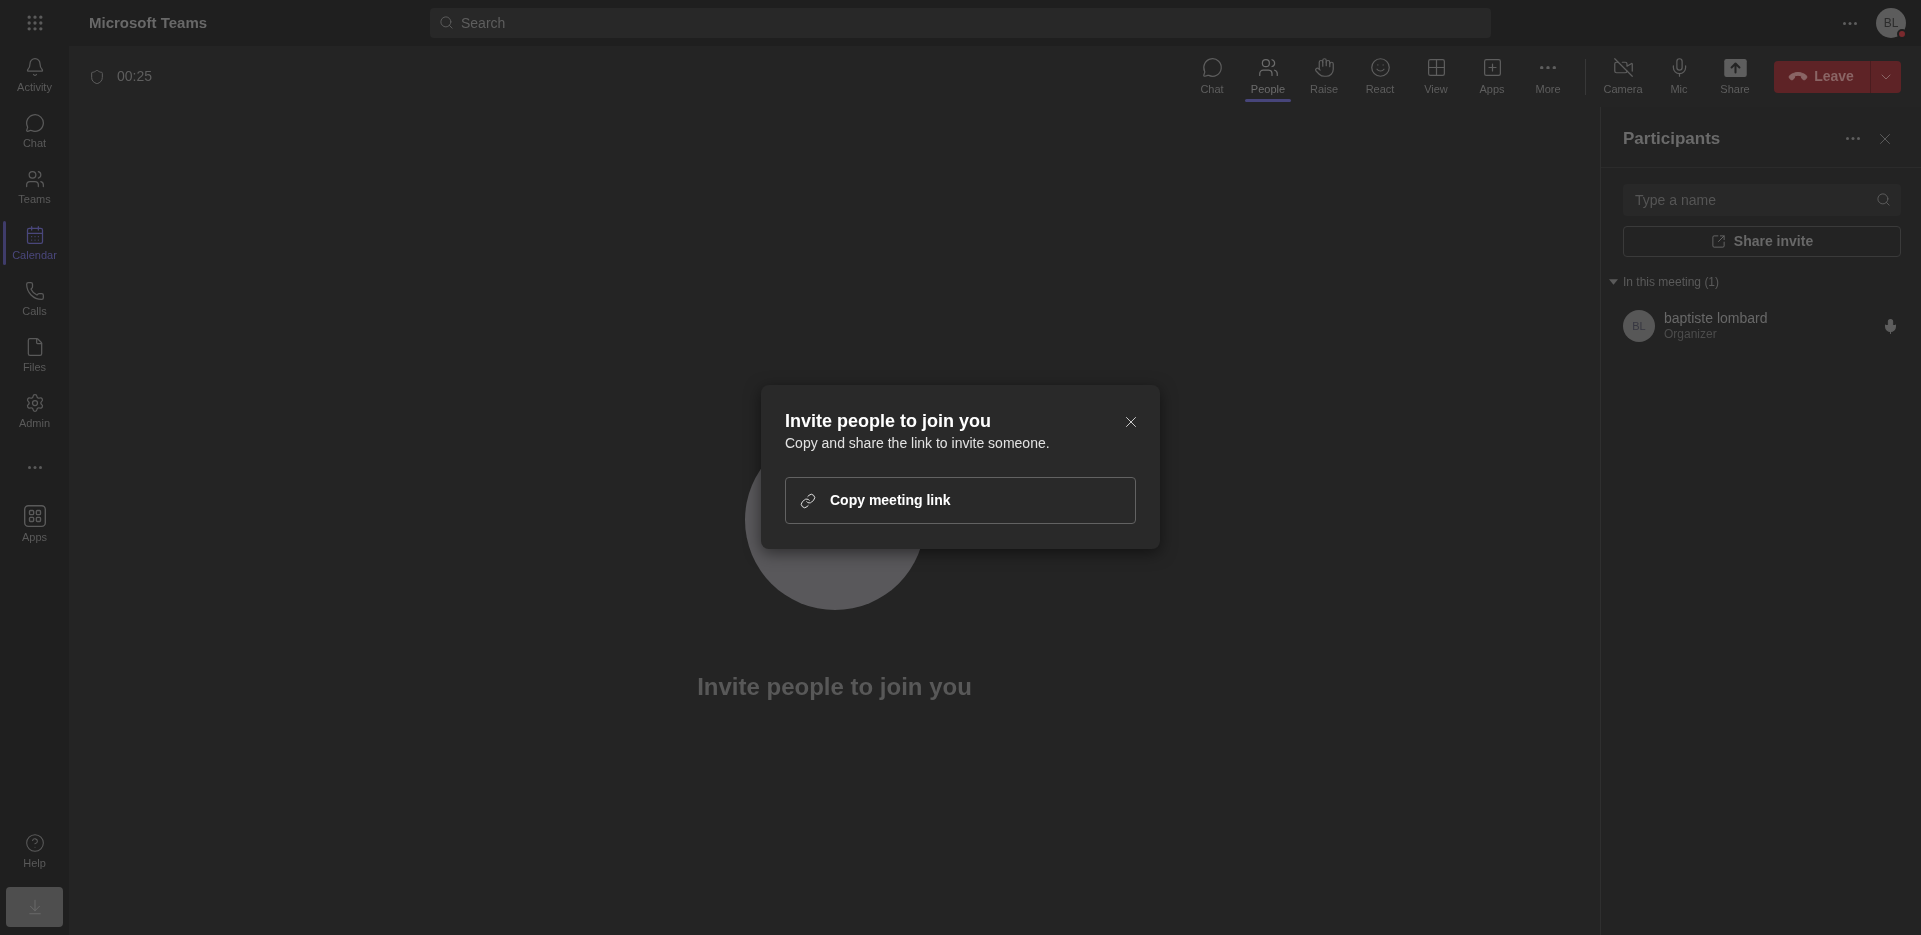 Image resolution: width=1921 pixels, height=935 pixels. I want to click on smiley-icon, so click(1380, 67).